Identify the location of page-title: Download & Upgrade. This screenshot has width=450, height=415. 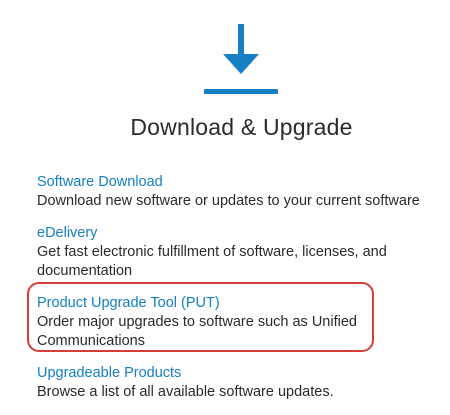
(241, 127).